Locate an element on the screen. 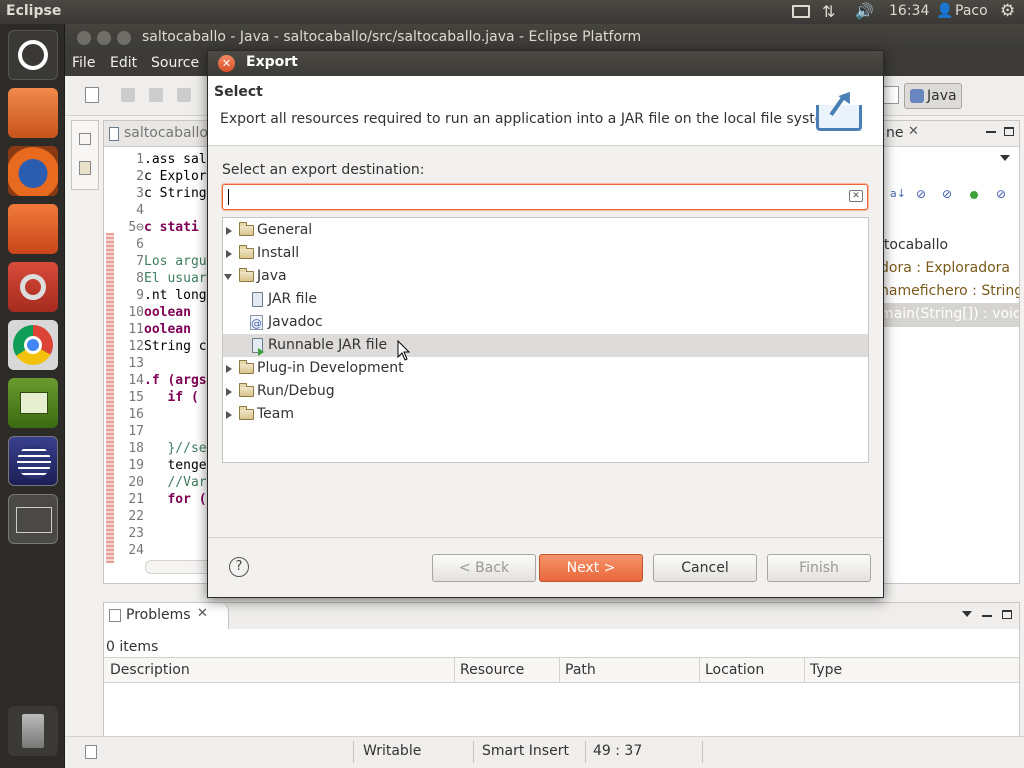 The height and width of the screenshot is (768, 1024). code-line: c stati is located at coordinates (175, 227).